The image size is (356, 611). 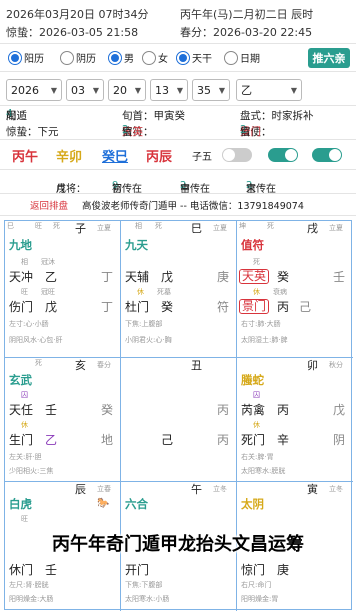 What do you see at coordinates (329, 58) in the screenshot?
I see `tui-liuqin-button: 推六亲` at bounding box center [329, 58].